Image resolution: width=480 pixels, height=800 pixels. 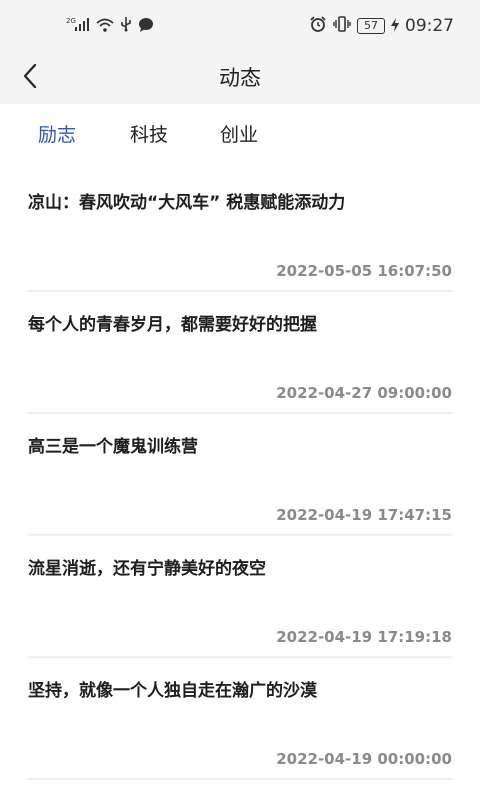 I want to click on list-item: 流星消逝，还有宁静美好的夜空 2022-04-19 17:19:18, so click(x=240, y=597).